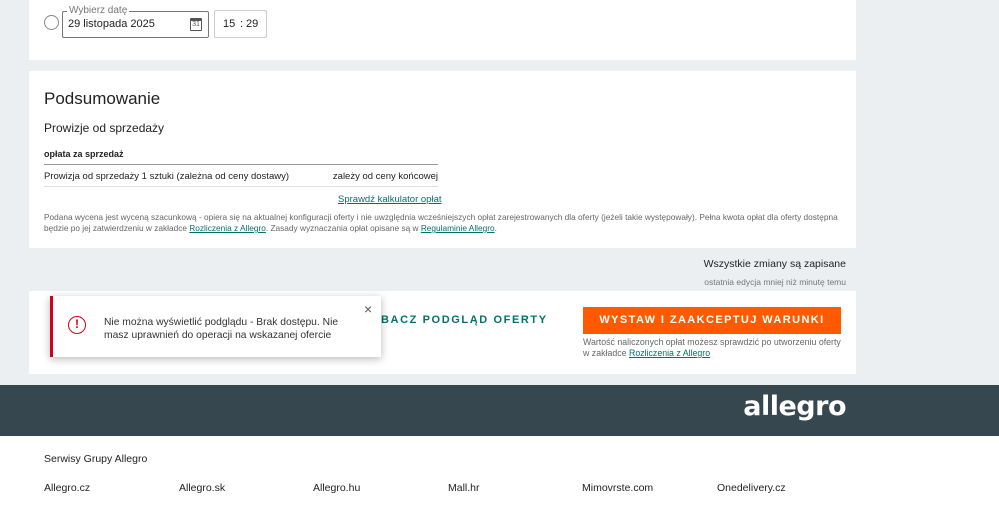 The height and width of the screenshot is (511, 999). Describe the element at coordinates (617, 488) in the screenshot. I see `service-link: Mimovrste.com` at that location.